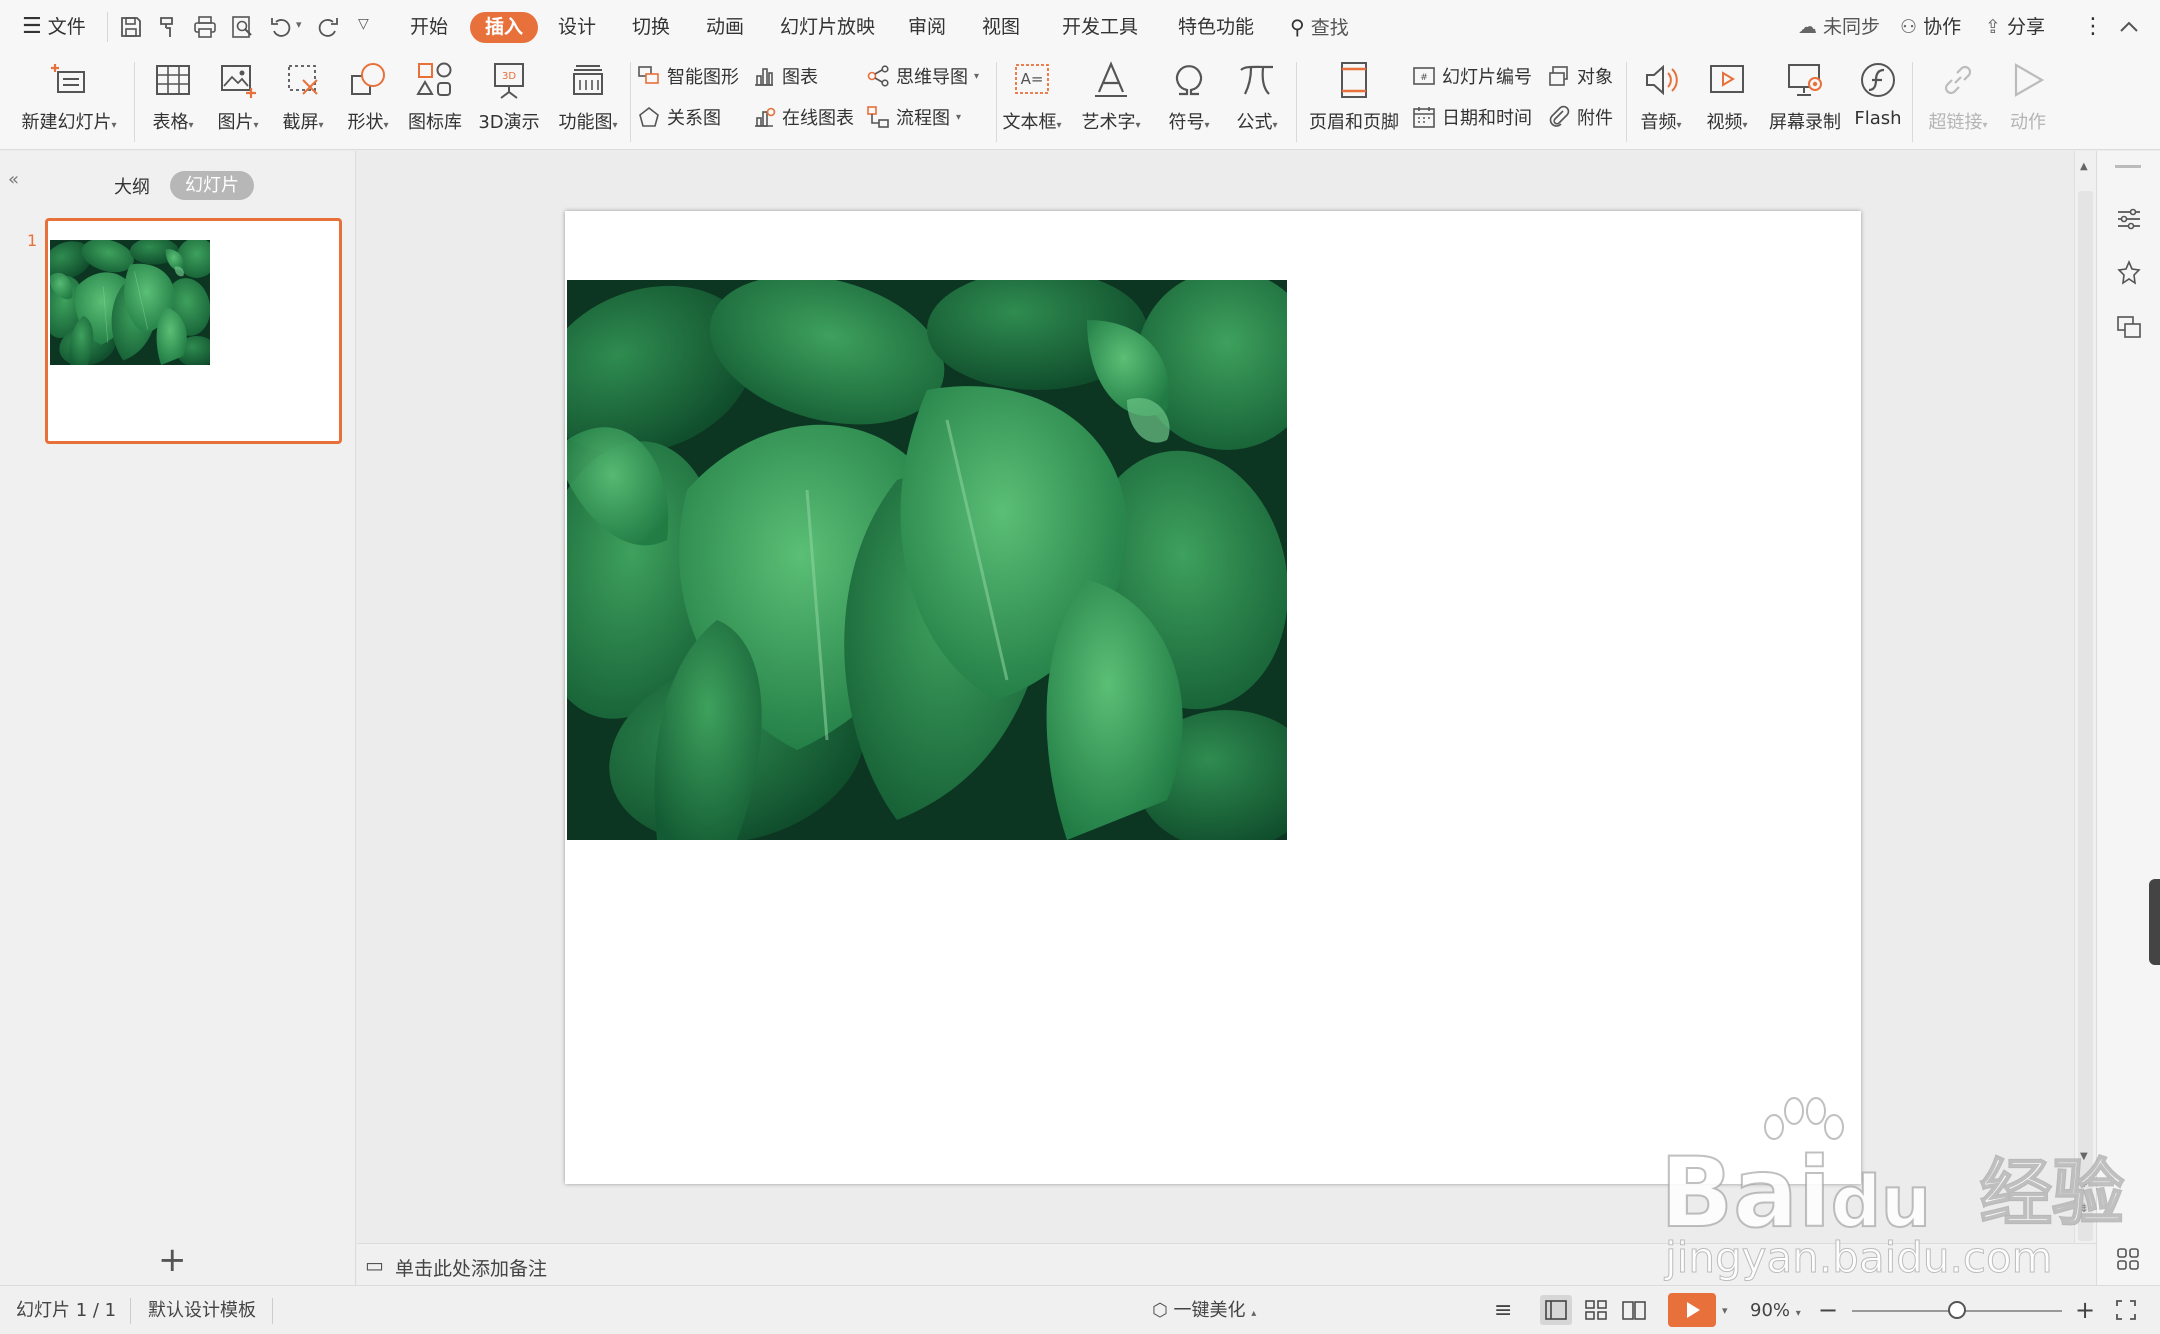  Describe the element at coordinates (131, 27) in the screenshot. I see `save-icon` at that location.